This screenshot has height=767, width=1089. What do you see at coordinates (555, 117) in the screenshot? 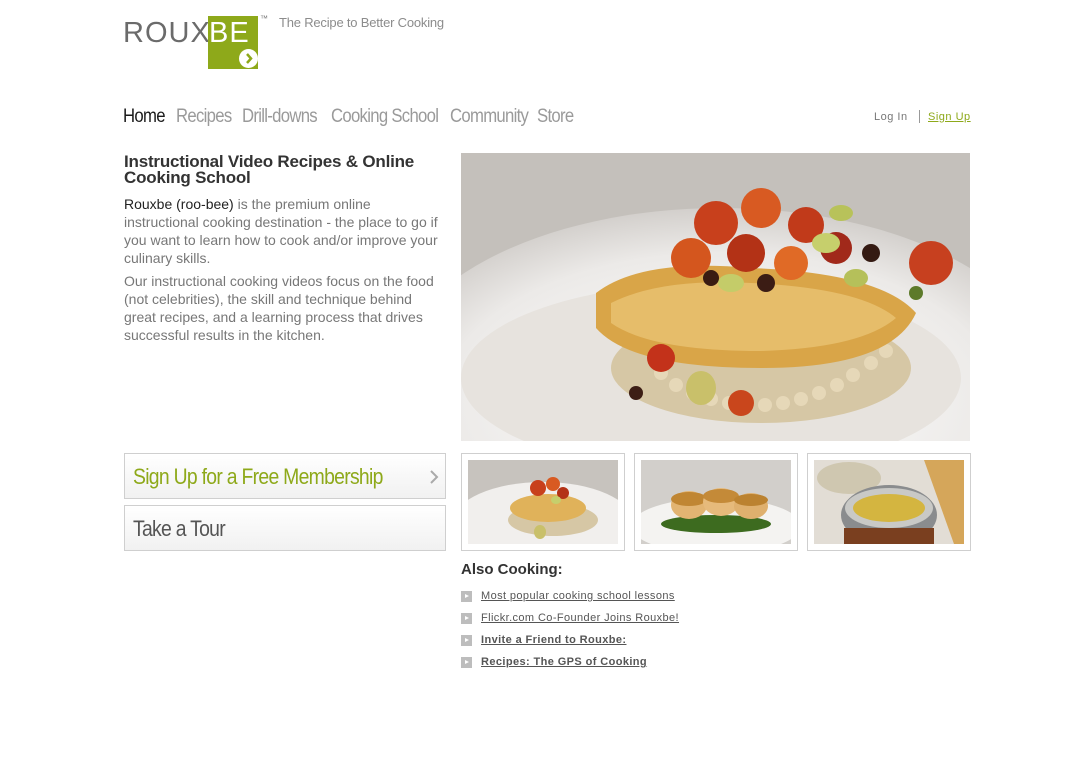
I see `nav-store: Store` at bounding box center [555, 117].